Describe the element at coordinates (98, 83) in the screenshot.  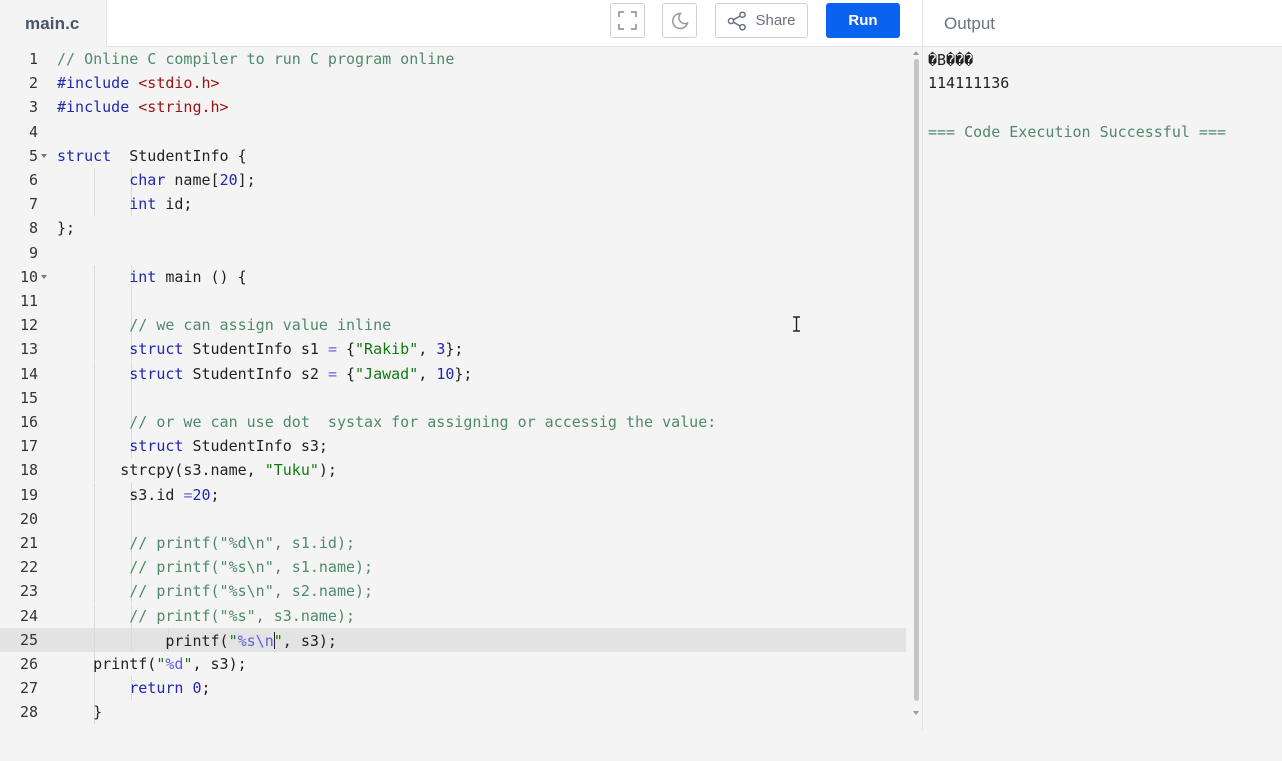
I see `code-token: #include` at that location.